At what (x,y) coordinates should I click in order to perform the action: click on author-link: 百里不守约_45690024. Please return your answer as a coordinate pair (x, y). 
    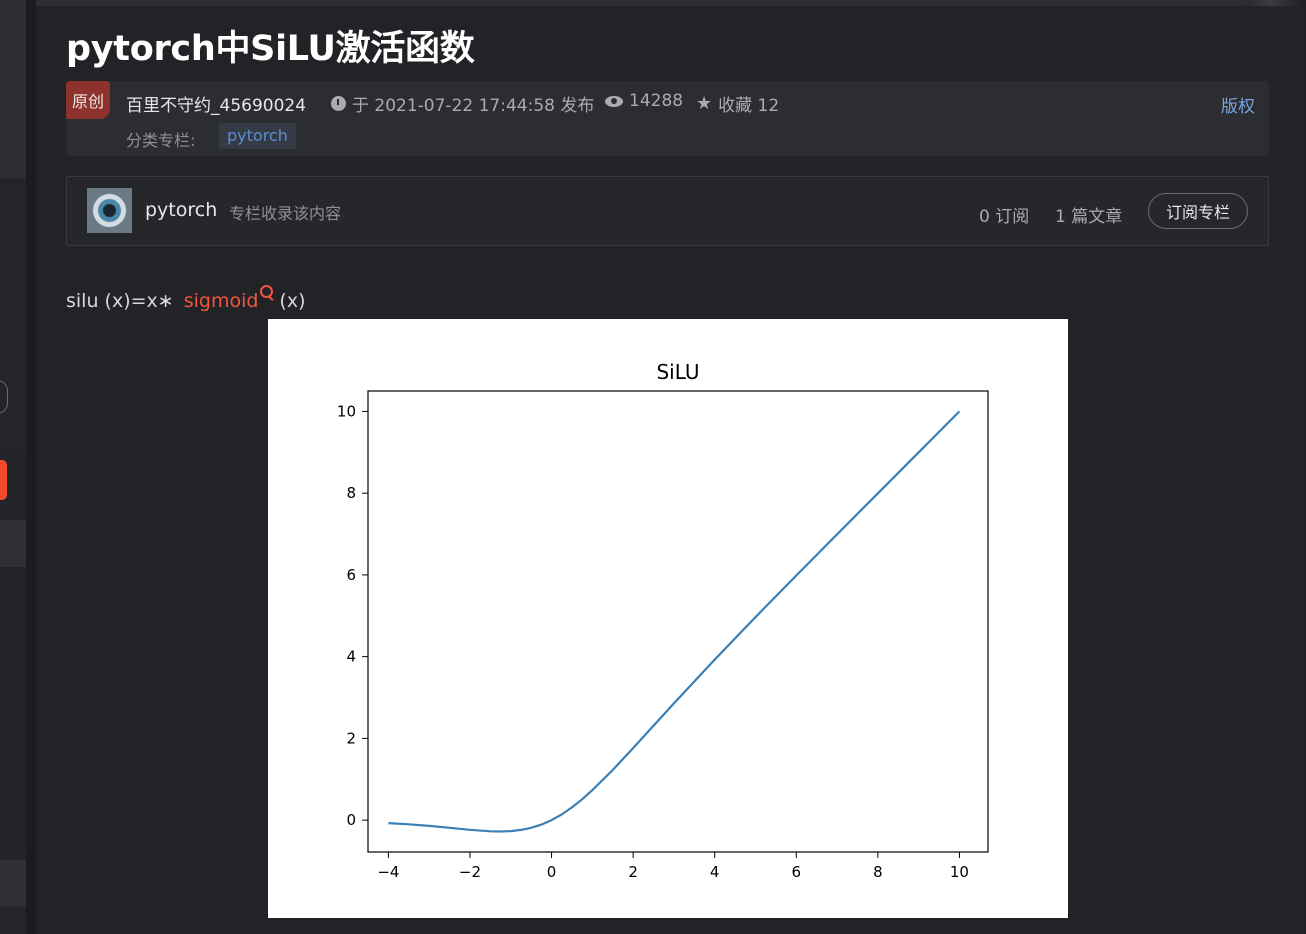
    Looking at the image, I should click on (216, 103).